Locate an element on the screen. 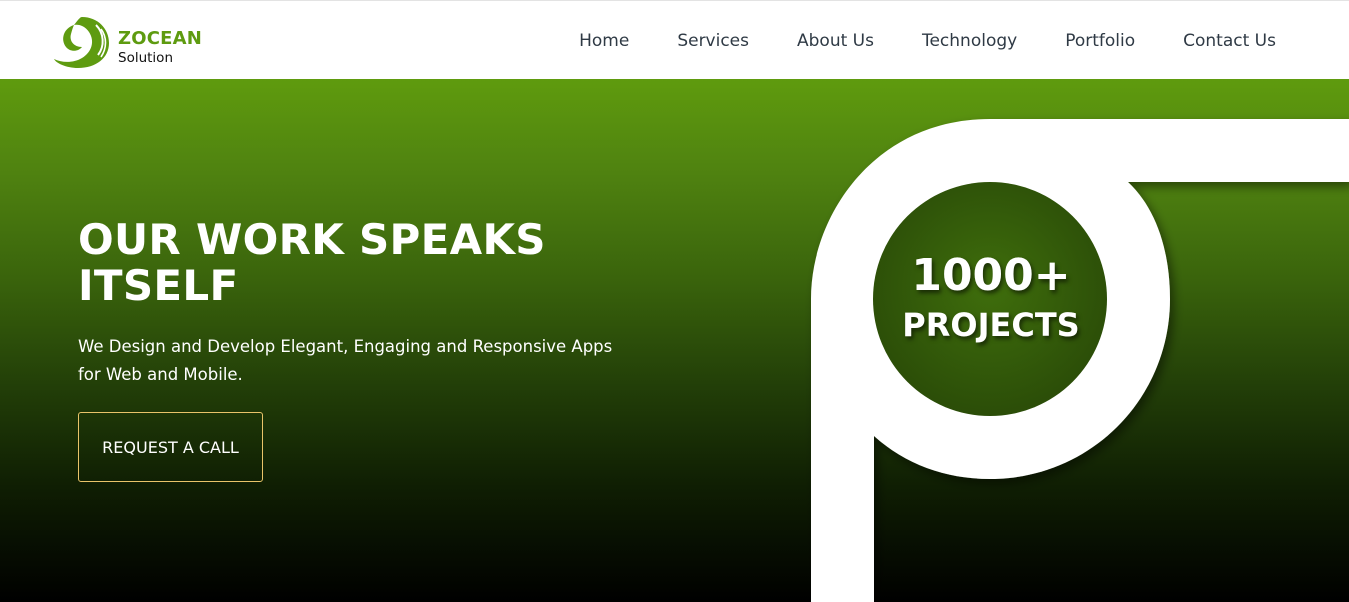 The width and height of the screenshot is (1349, 602). hero-title: OUR WORK SPEAKS ITSELF is located at coordinates (312, 262).